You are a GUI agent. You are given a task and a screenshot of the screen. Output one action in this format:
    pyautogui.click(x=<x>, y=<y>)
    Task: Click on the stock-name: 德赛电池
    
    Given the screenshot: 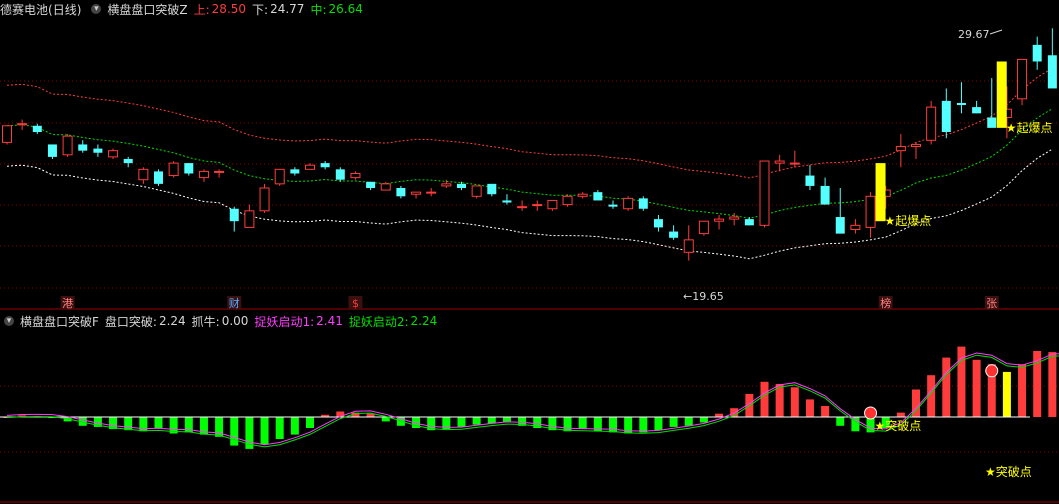 What is the action you would take?
    pyautogui.click(x=24, y=9)
    